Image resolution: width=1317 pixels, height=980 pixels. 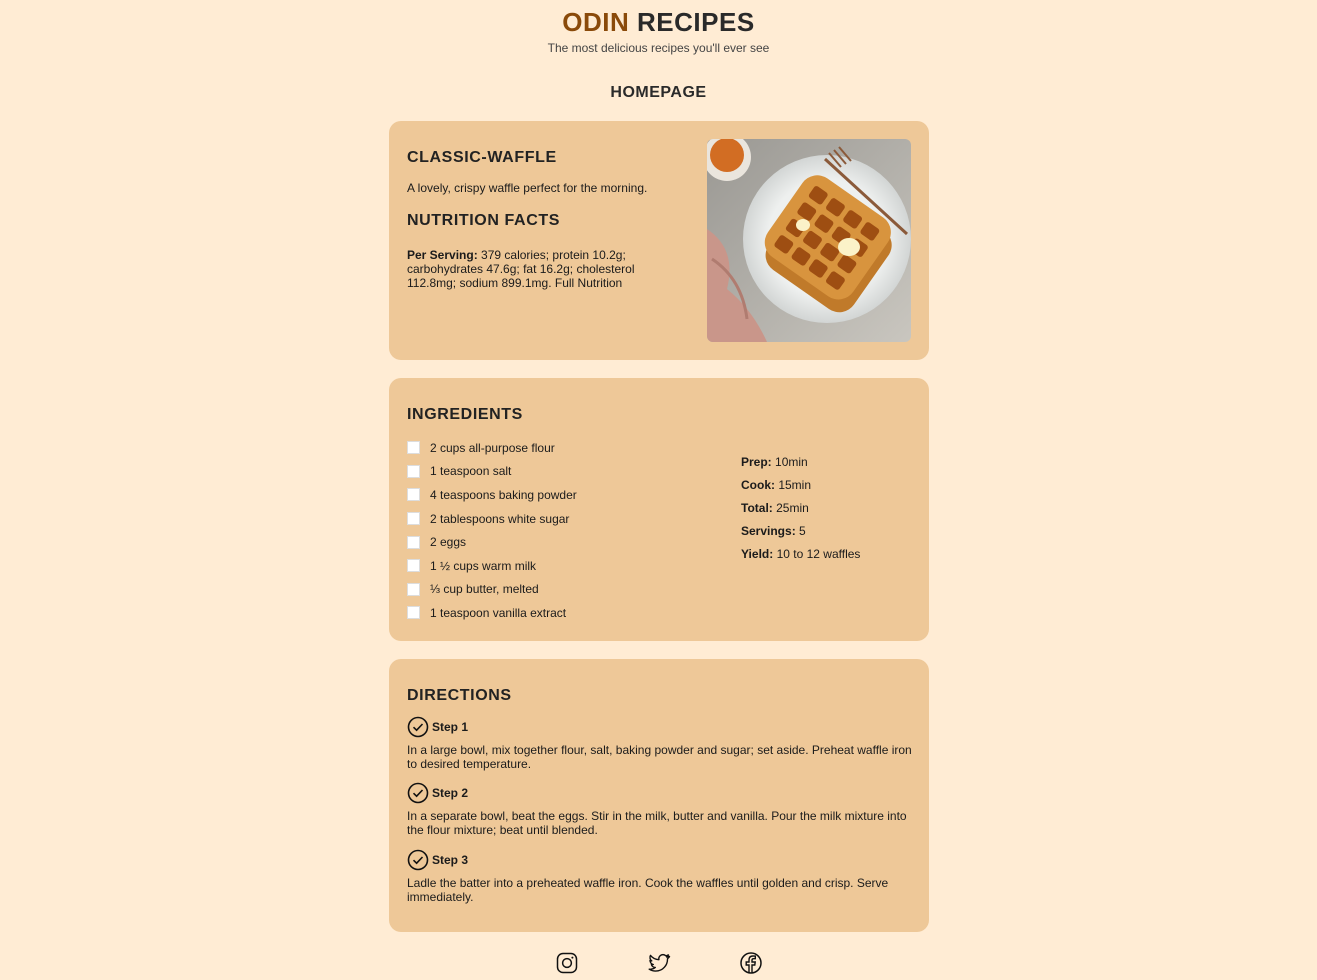 What do you see at coordinates (800, 531) in the screenshot?
I see `servings-value: 5` at bounding box center [800, 531].